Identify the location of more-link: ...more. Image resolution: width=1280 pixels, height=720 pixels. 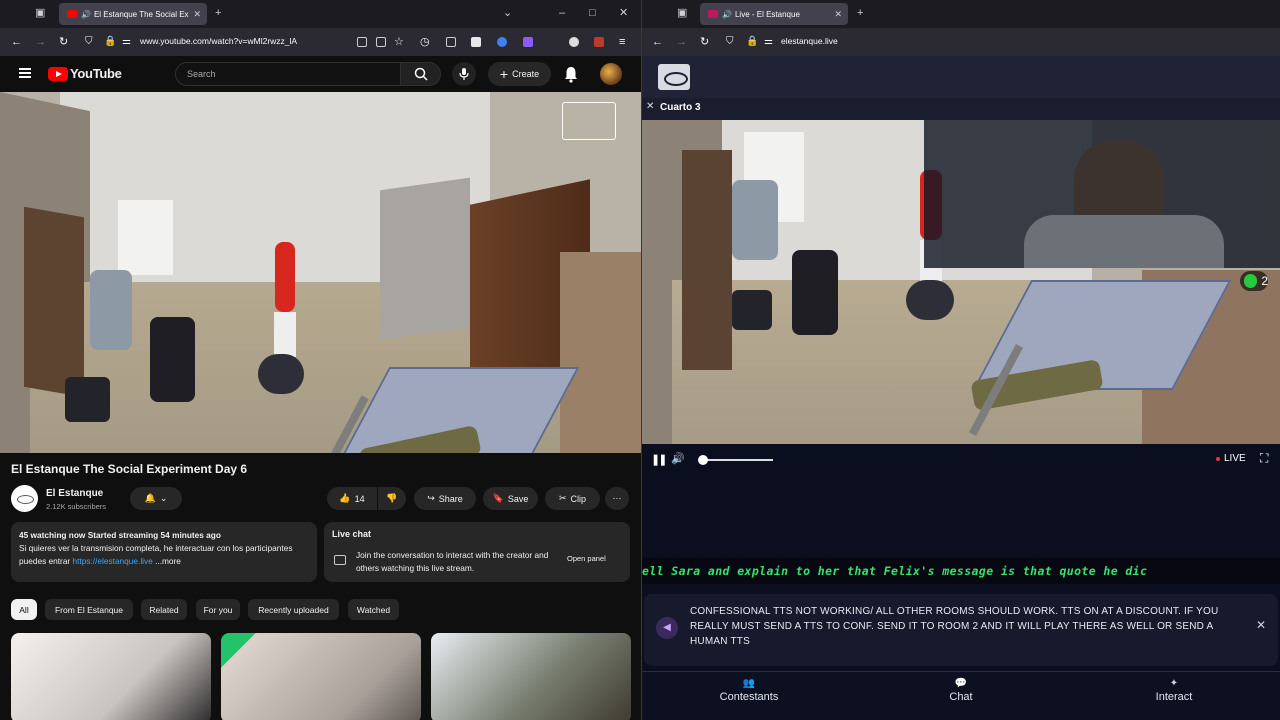
(167, 561).